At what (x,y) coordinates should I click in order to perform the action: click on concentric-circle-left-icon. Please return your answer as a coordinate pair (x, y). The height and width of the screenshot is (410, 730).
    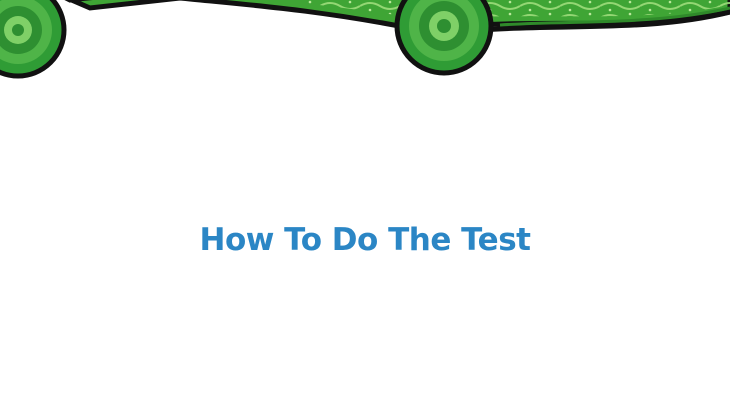
    Looking at the image, I should click on (33, 39).